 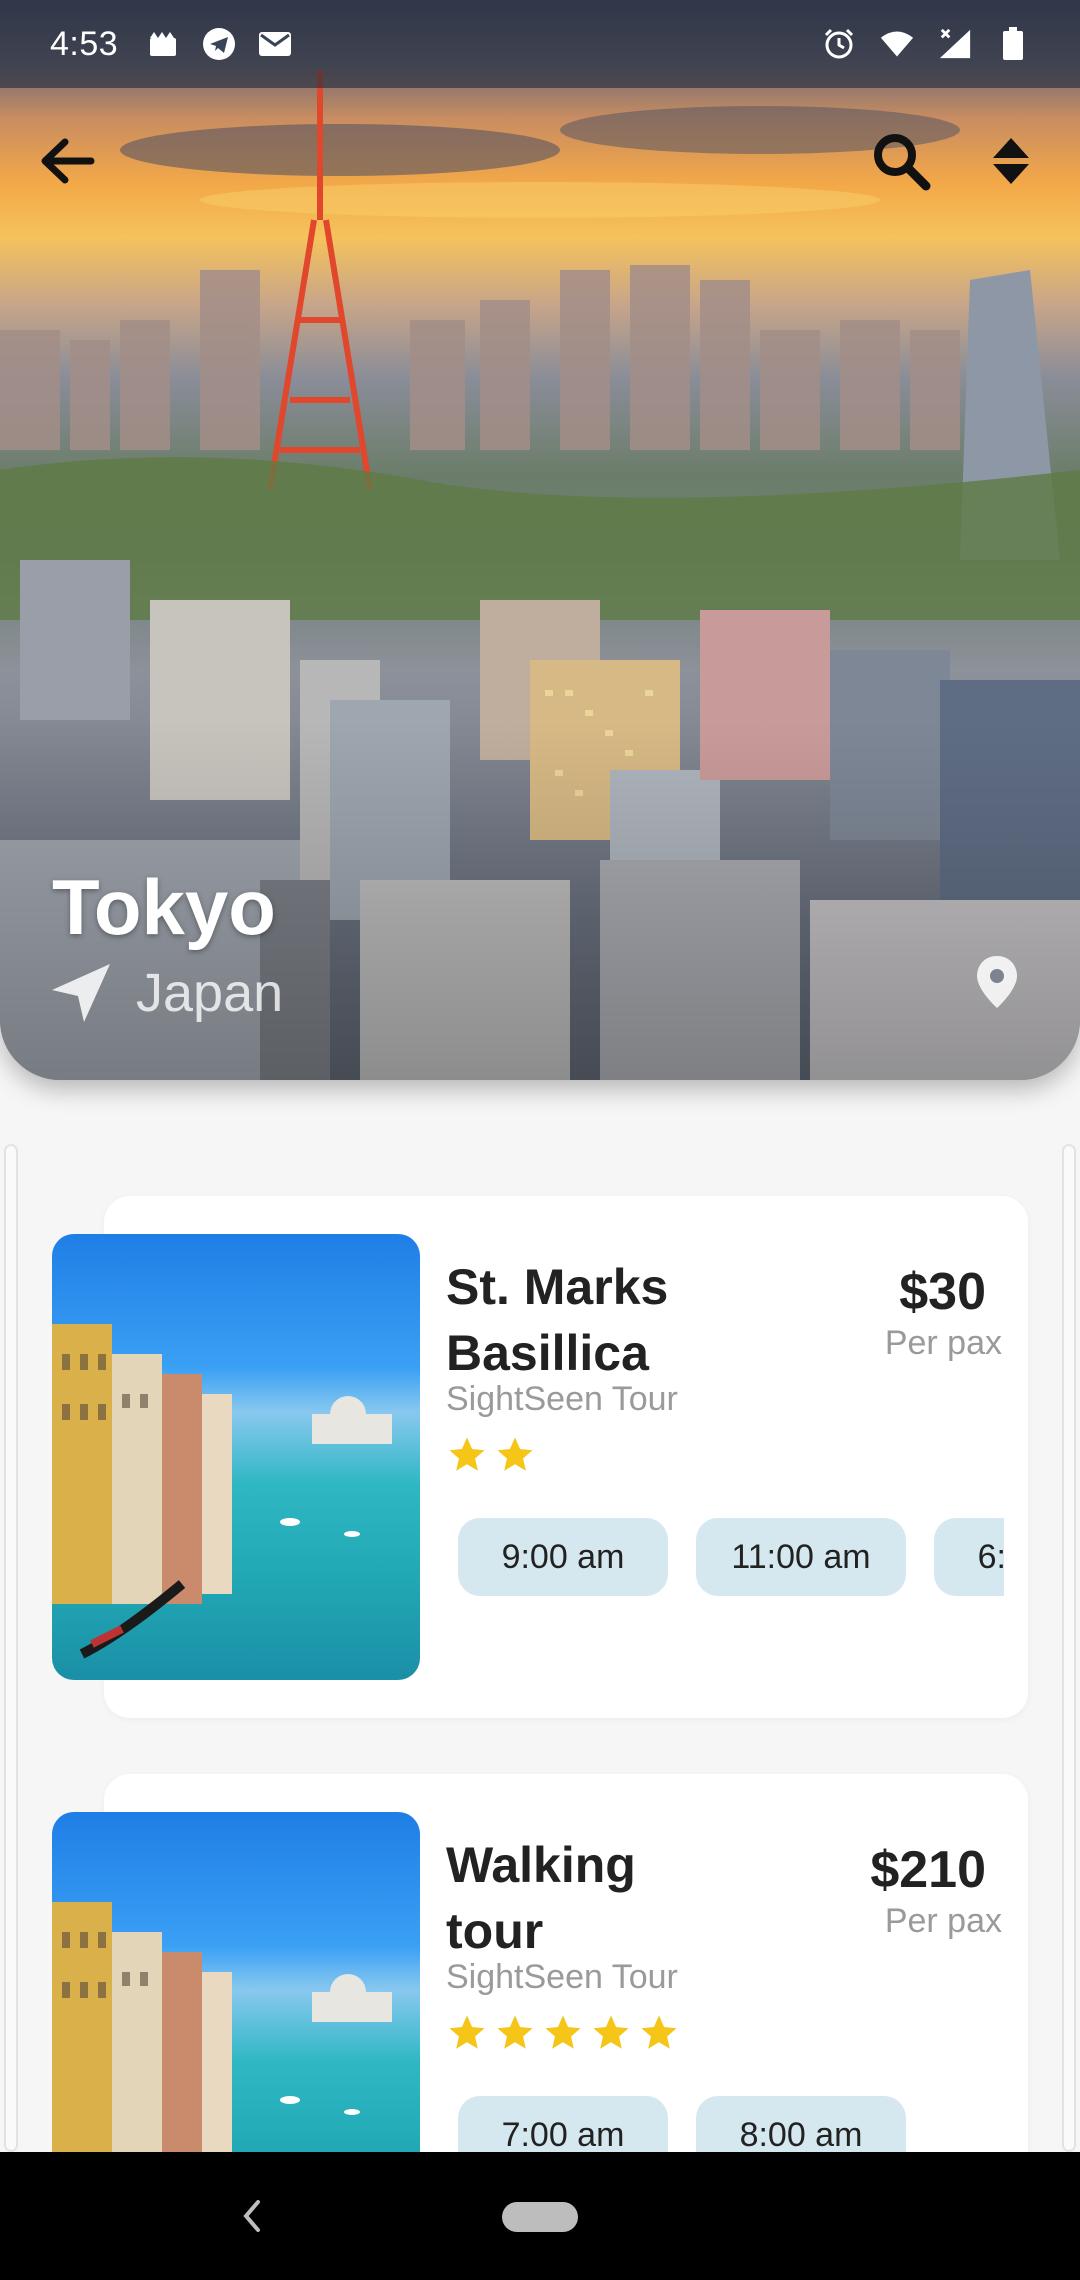 What do you see at coordinates (955, 44) in the screenshot?
I see `signal-icon` at bounding box center [955, 44].